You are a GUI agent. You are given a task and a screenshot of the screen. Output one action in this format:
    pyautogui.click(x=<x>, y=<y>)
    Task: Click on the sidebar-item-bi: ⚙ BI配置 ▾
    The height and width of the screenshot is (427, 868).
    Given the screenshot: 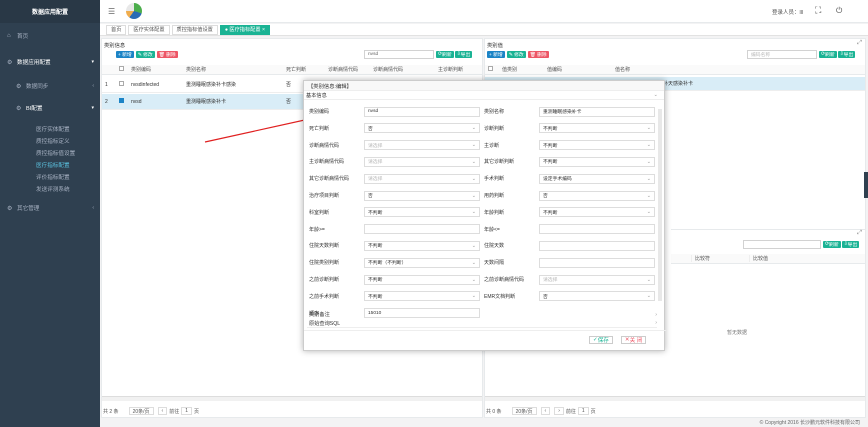 What is the action you would take?
    pyautogui.click(x=50, y=108)
    